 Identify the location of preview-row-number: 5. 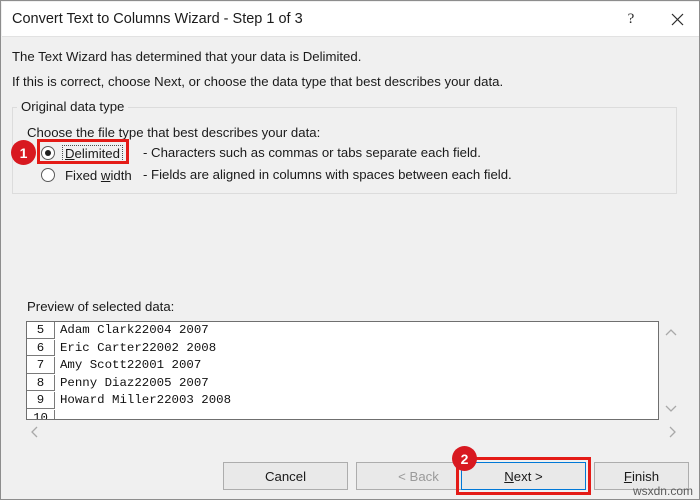
(41, 330).